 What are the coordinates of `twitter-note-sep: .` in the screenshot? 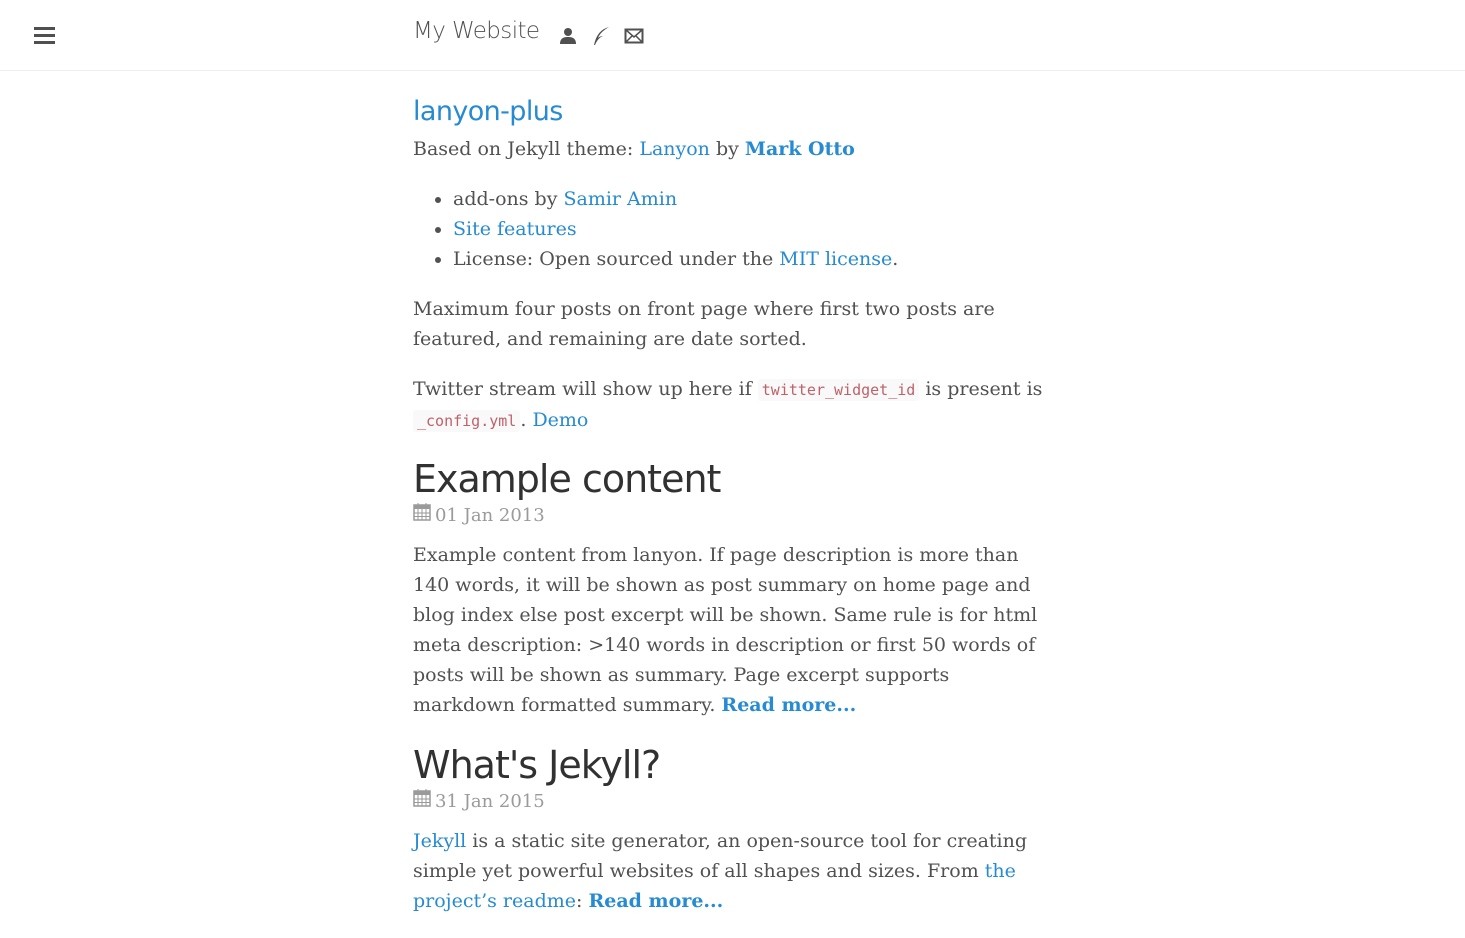 It's located at (526, 420).